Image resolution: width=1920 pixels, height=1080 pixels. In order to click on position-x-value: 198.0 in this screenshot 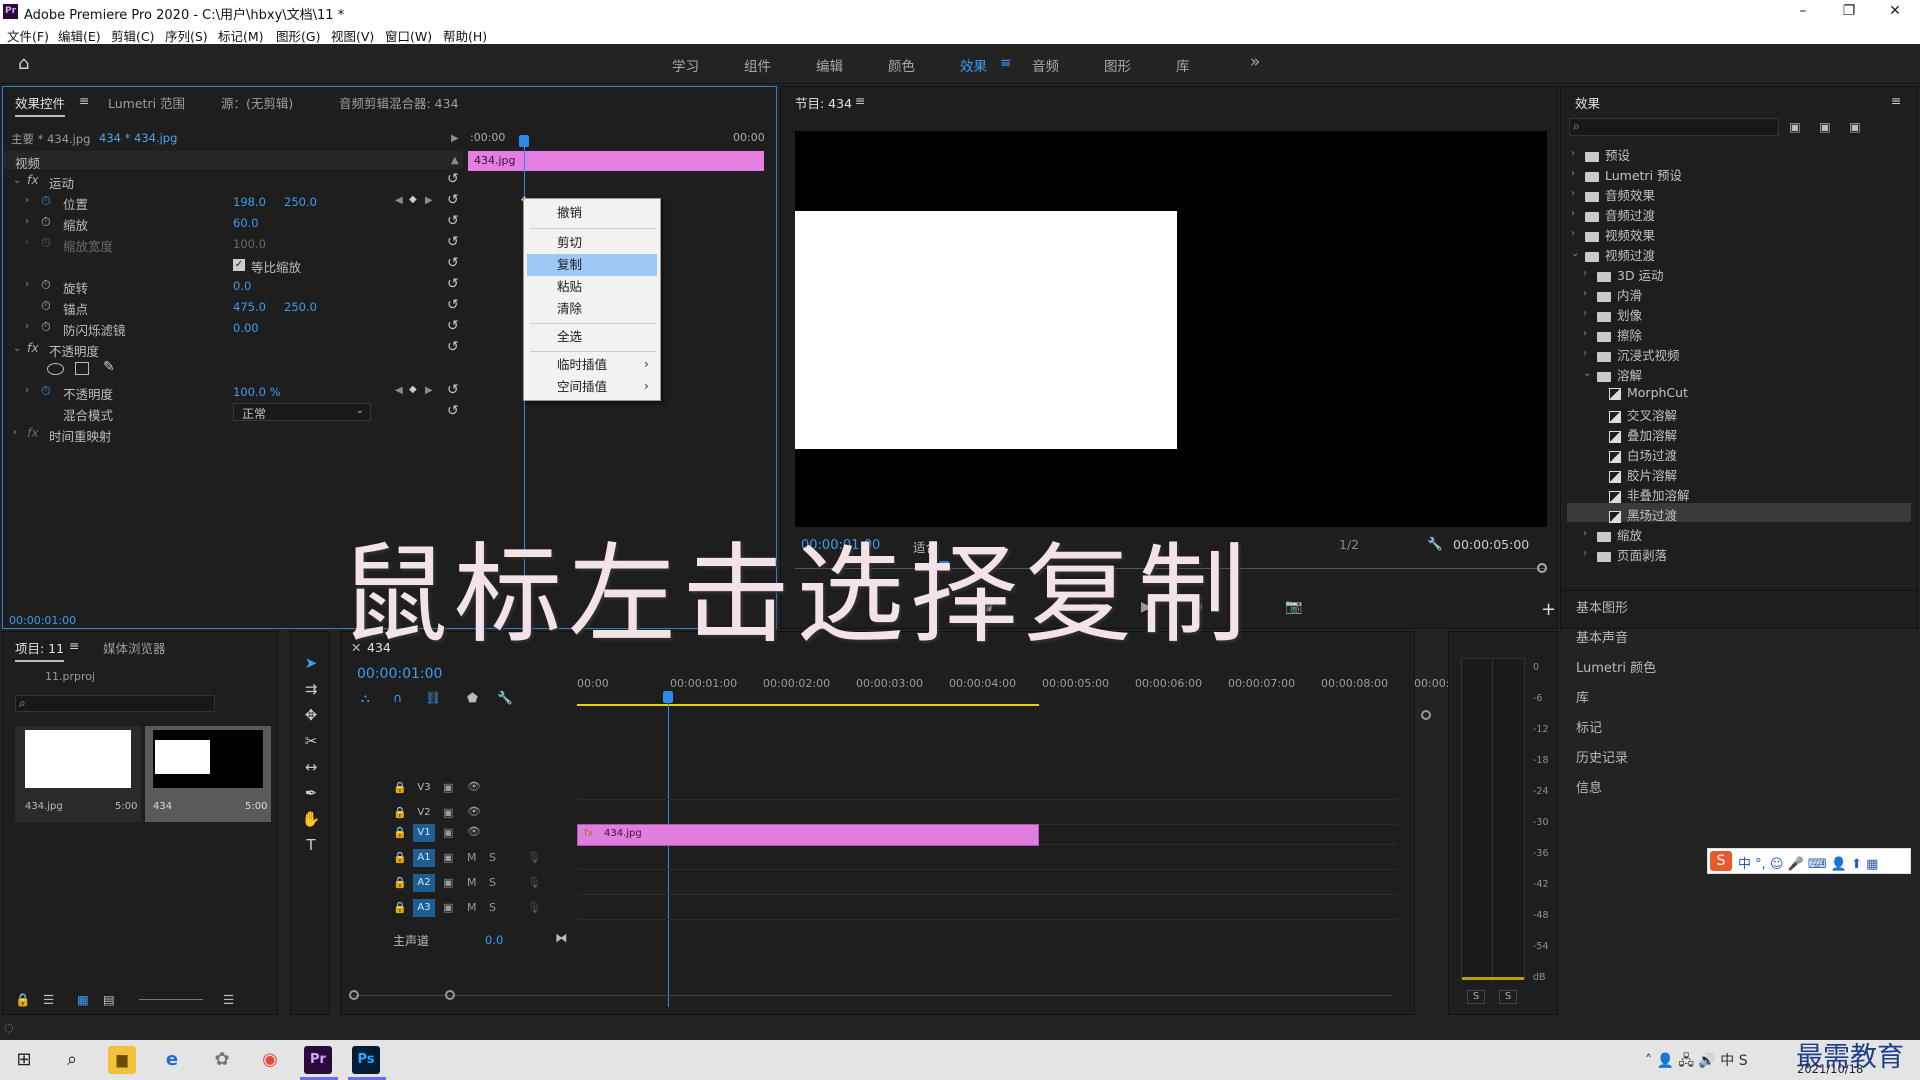, I will do `click(249, 202)`.